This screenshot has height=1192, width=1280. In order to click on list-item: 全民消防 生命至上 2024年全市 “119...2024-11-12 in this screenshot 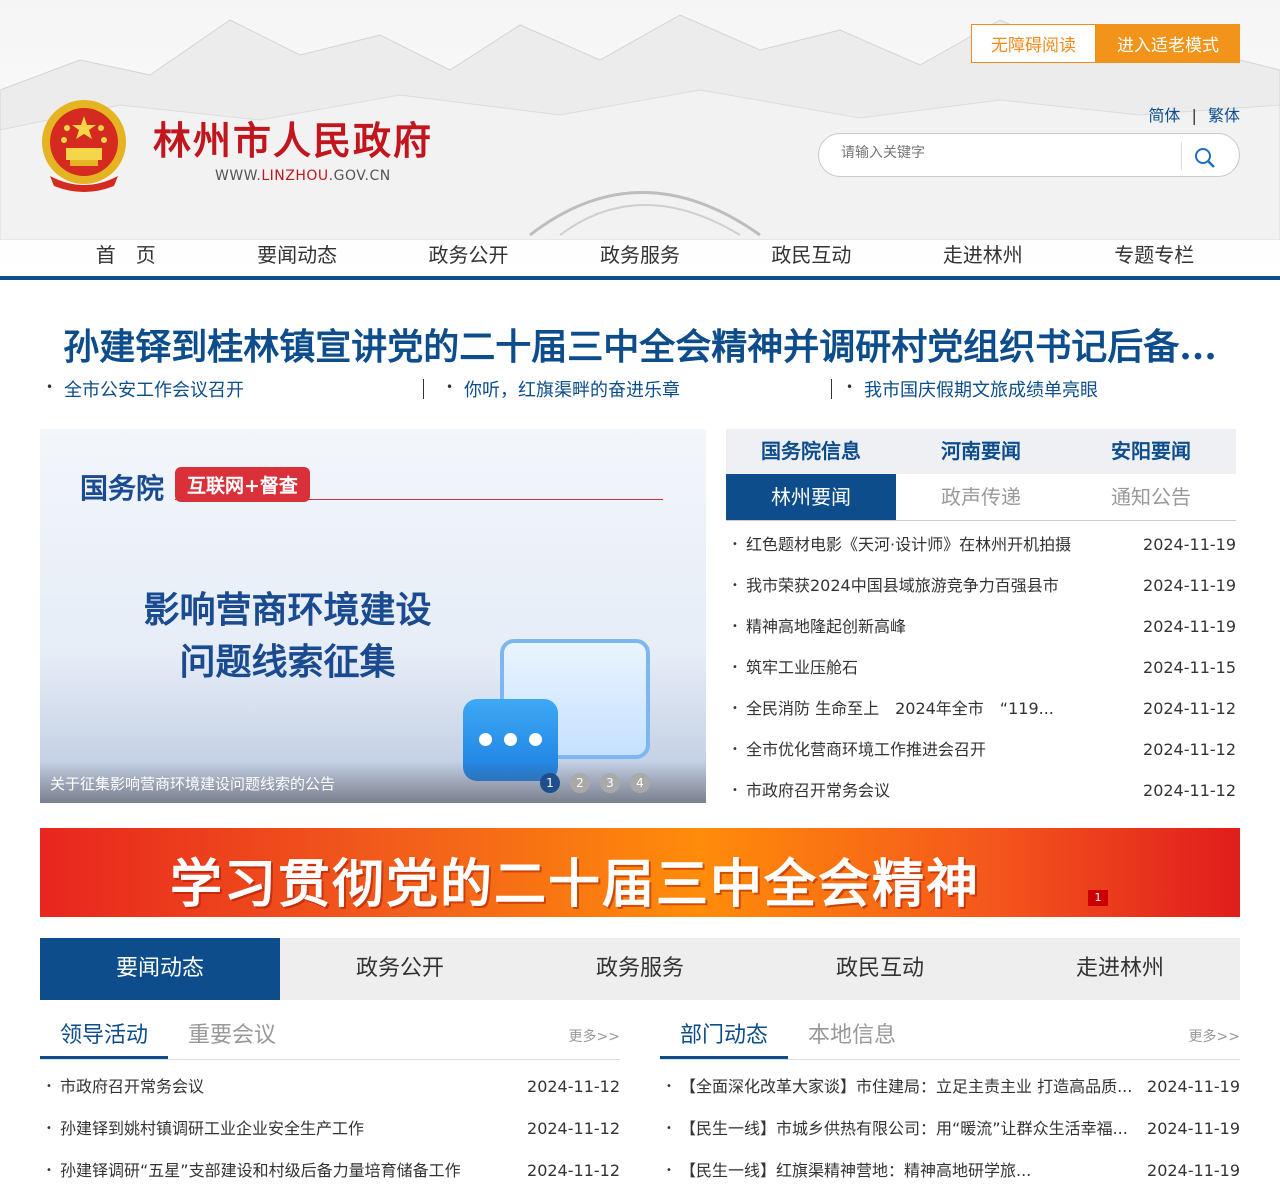, I will do `click(981, 708)`.